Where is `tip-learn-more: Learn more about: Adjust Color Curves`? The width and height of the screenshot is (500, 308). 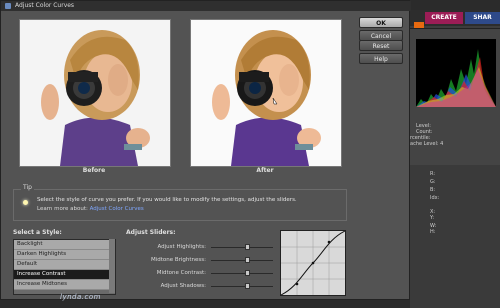 tip-learn-more: Learn more about: Adjust Color Curves is located at coordinates (90, 209).